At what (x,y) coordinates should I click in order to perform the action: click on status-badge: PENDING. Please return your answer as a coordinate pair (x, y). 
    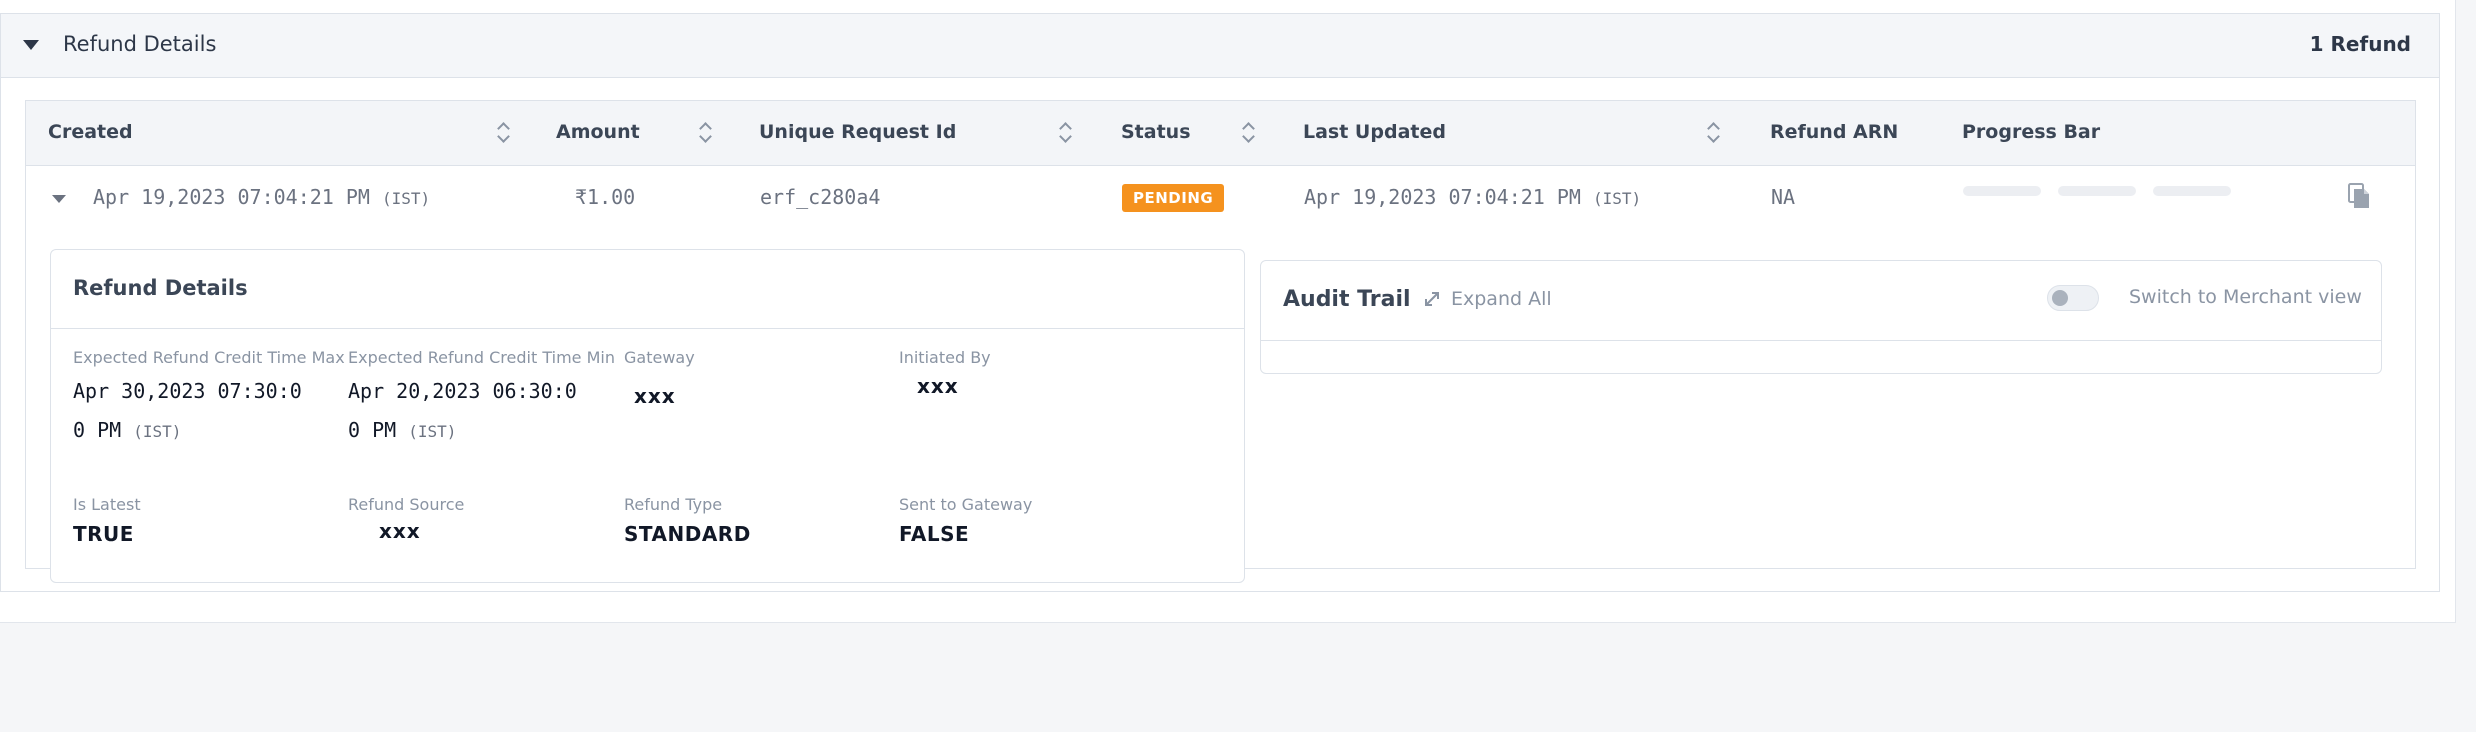
    Looking at the image, I should click on (1173, 198).